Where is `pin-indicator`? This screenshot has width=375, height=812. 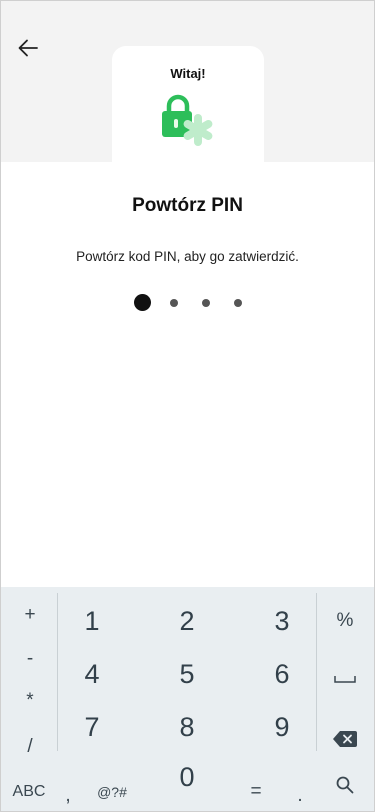 pin-indicator is located at coordinates (187, 303).